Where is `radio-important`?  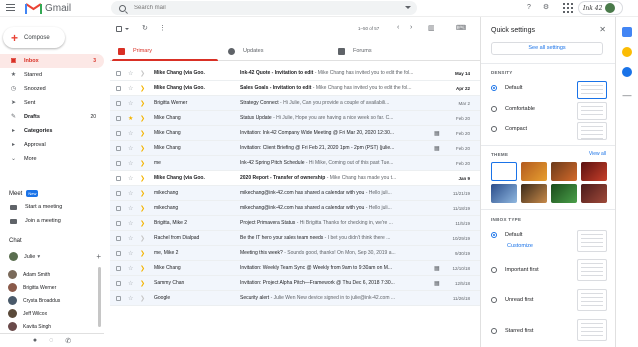
radio-important is located at coordinates (494, 270).